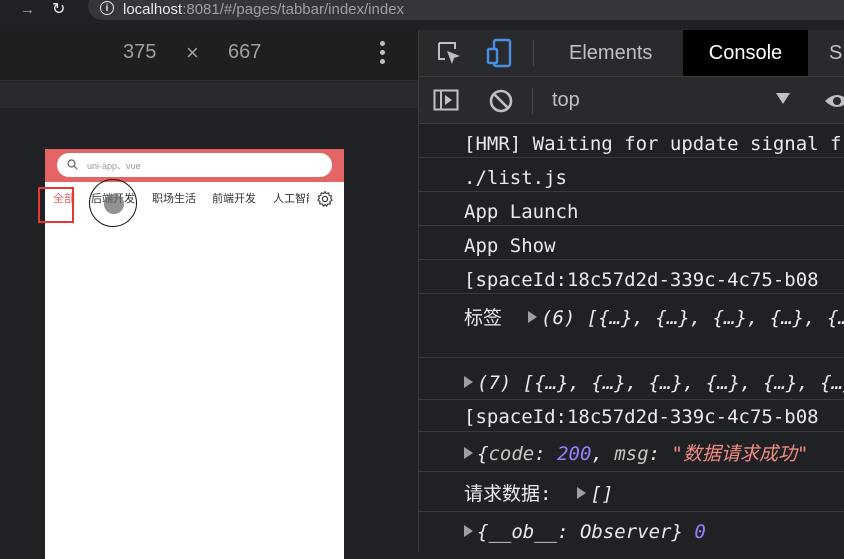 The height and width of the screenshot is (559, 844). Describe the element at coordinates (631, 243) in the screenshot. I see `console-line: App Show` at that location.